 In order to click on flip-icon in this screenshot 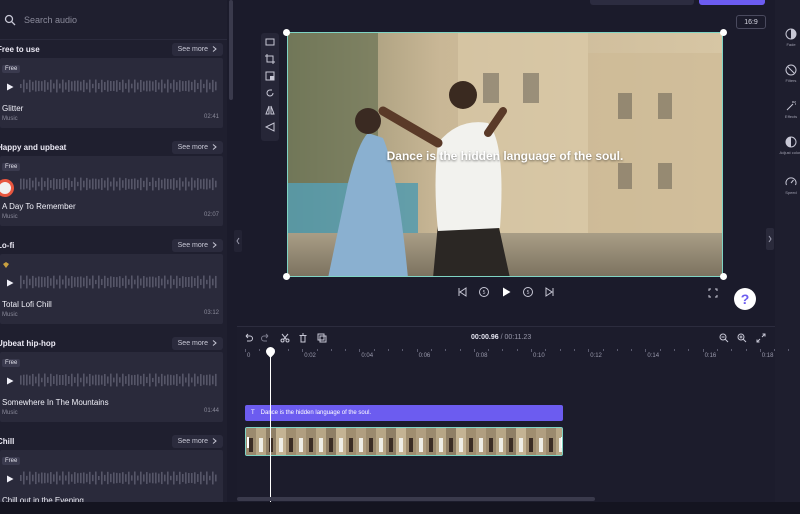, I will do `click(270, 110)`.